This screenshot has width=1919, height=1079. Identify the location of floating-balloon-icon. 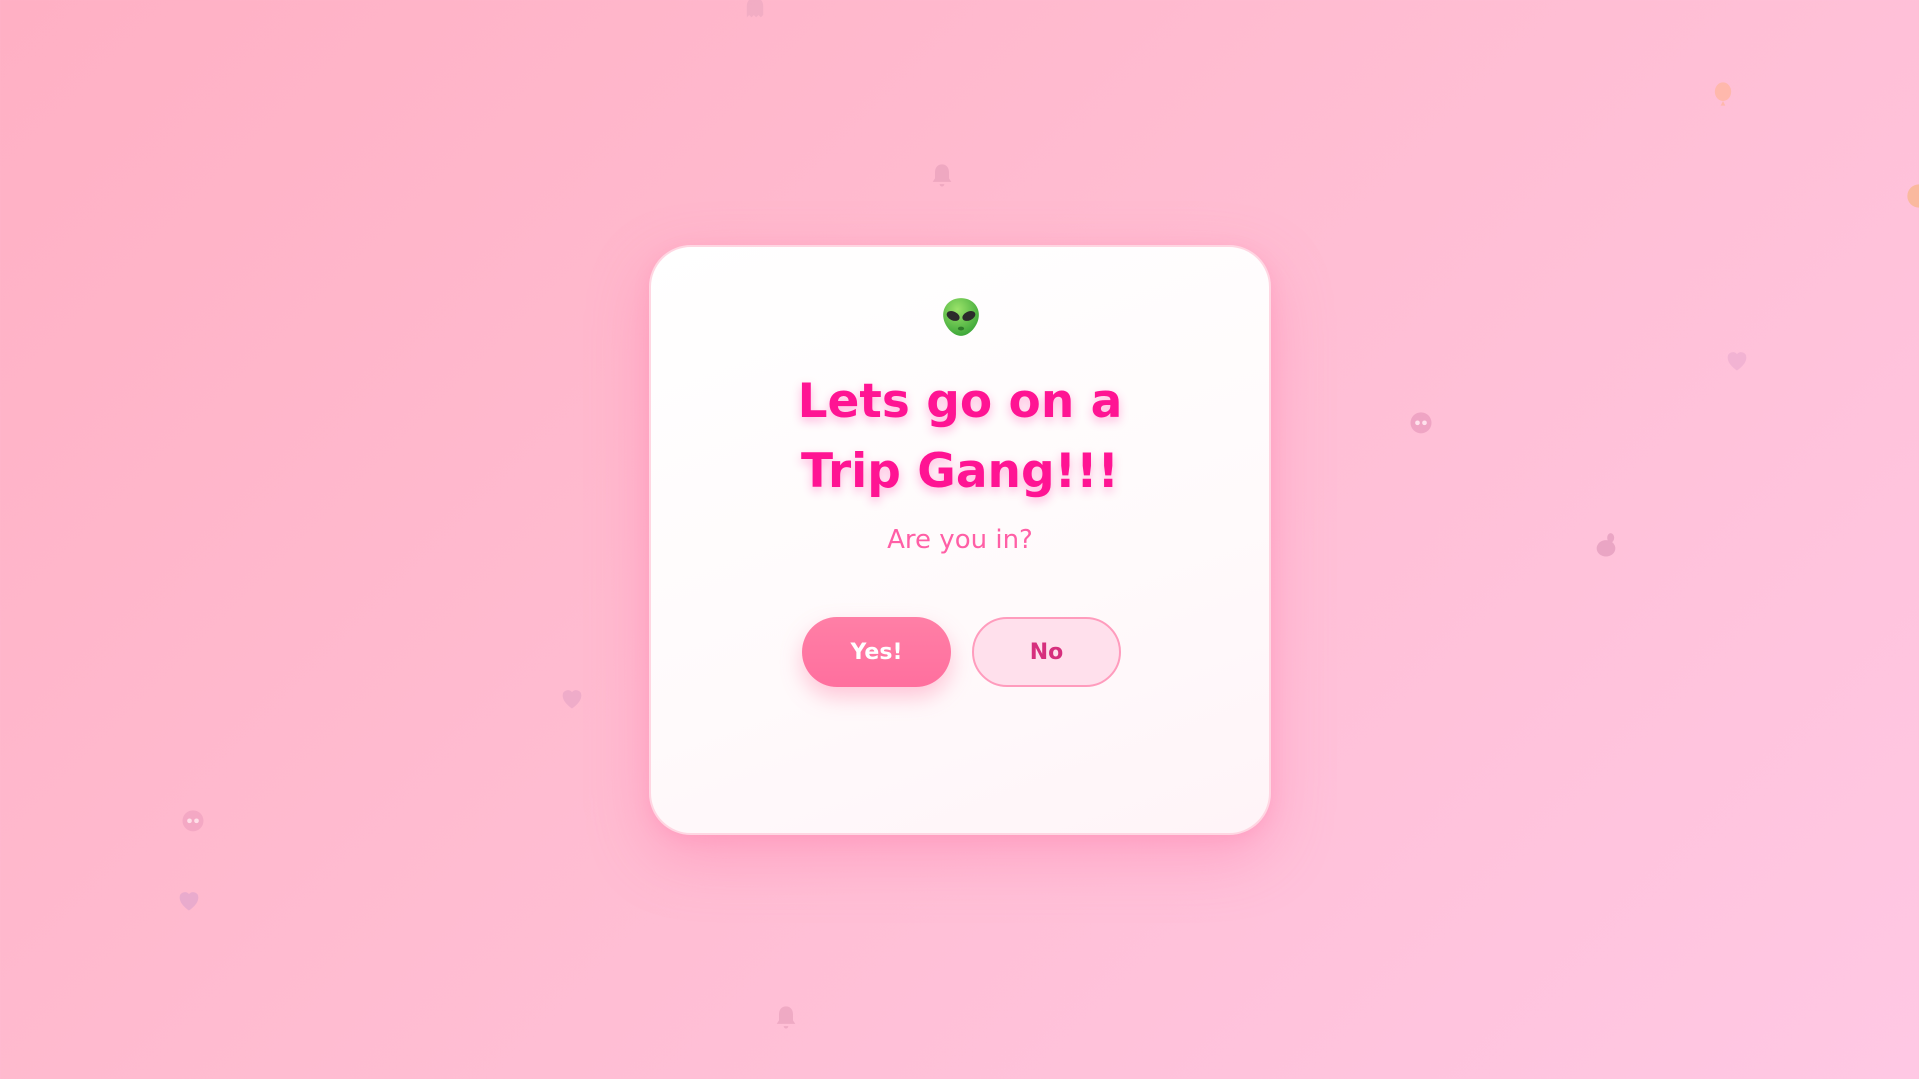
(1723, 94).